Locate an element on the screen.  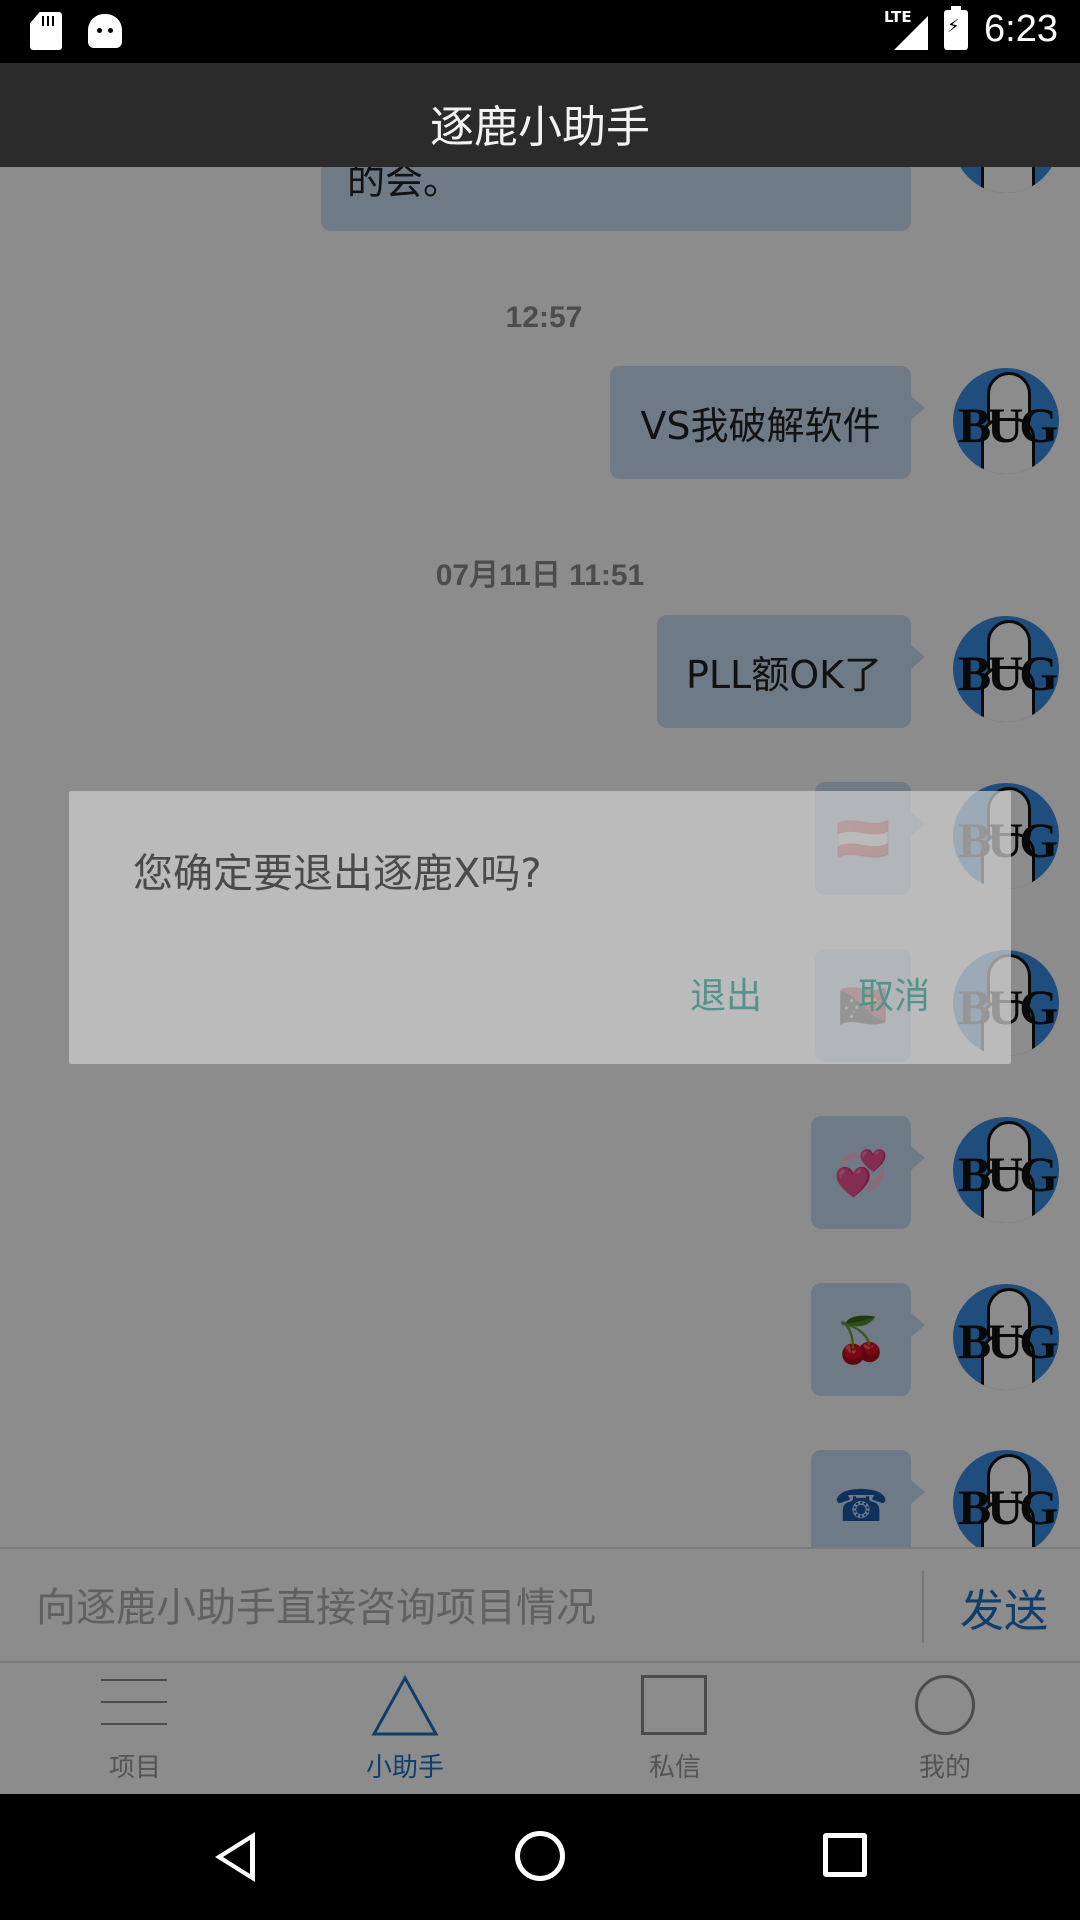
page-title: 逐鹿小助手 is located at coordinates (540, 127).